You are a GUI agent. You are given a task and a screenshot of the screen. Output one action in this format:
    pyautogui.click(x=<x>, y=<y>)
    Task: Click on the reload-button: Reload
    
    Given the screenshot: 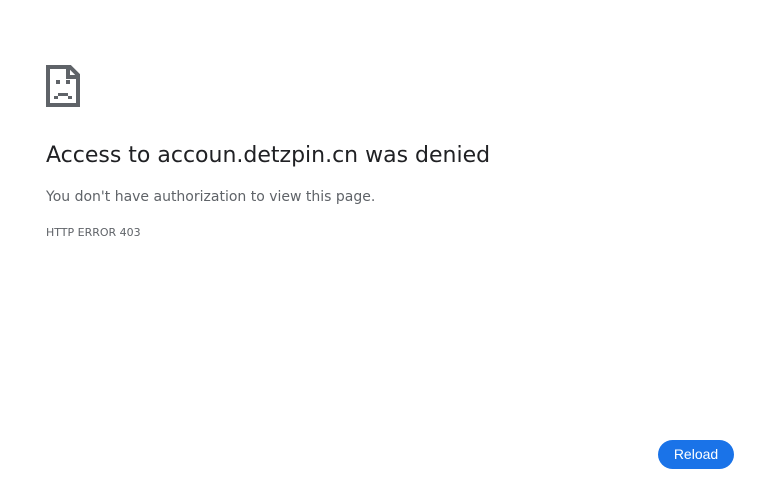 What is the action you would take?
    pyautogui.click(x=696, y=454)
    